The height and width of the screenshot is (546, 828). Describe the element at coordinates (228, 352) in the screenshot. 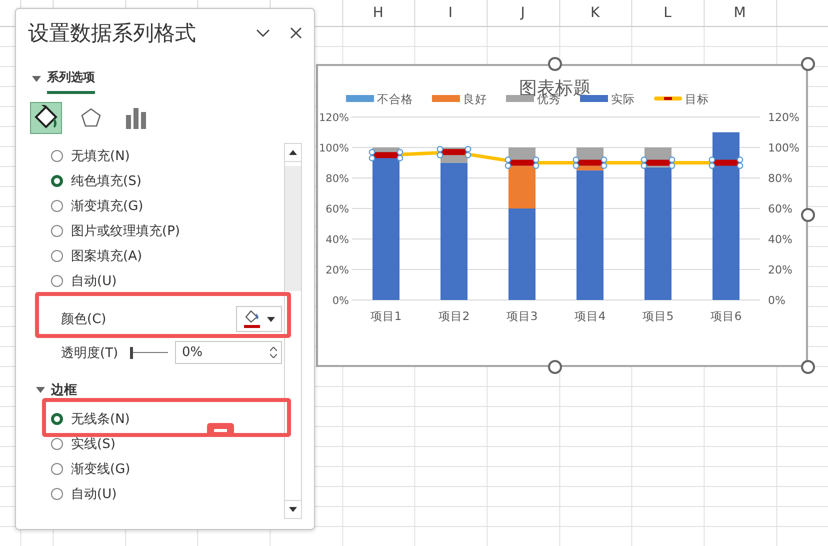

I see `transparency-field: 0%` at that location.